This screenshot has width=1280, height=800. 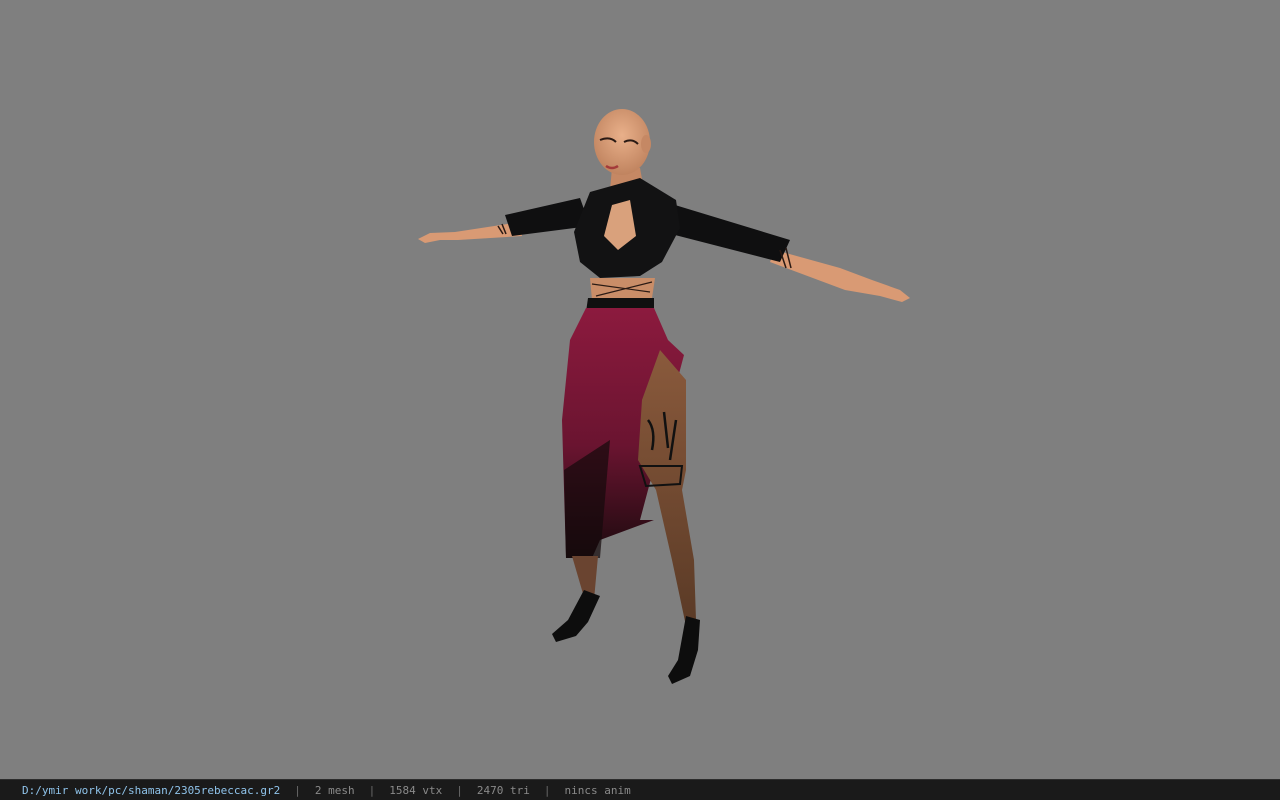 I want to click on shoes, so click(x=626, y=637).